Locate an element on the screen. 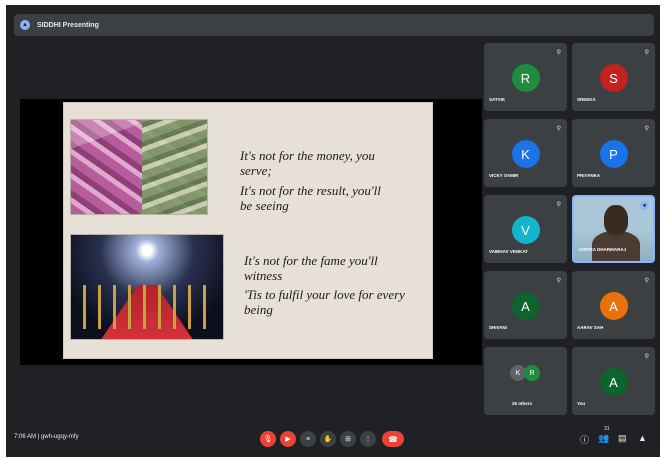 The height and width of the screenshot is (459, 670). self-label: You is located at coordinates (581, 403).